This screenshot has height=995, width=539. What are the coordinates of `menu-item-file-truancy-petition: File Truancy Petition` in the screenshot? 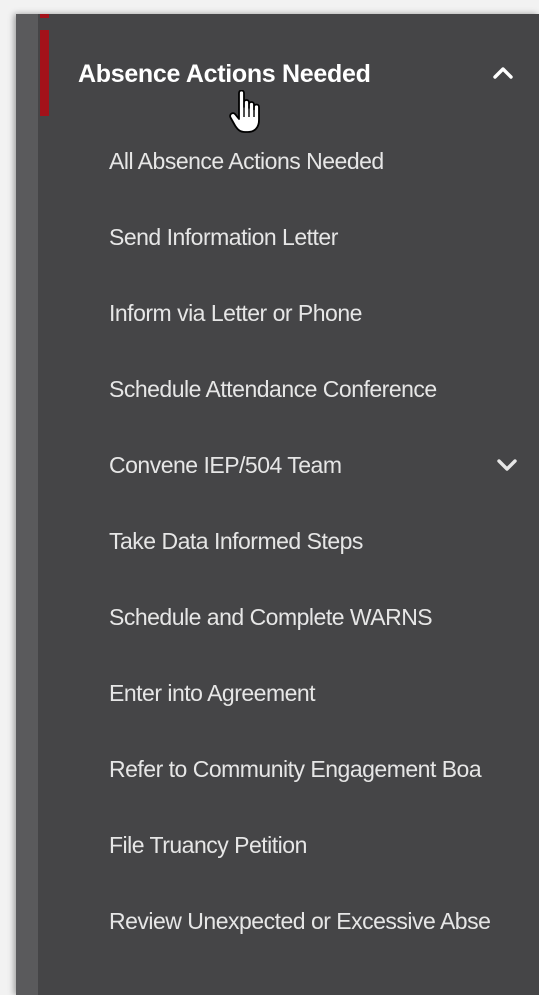 It's located at (277, 866).